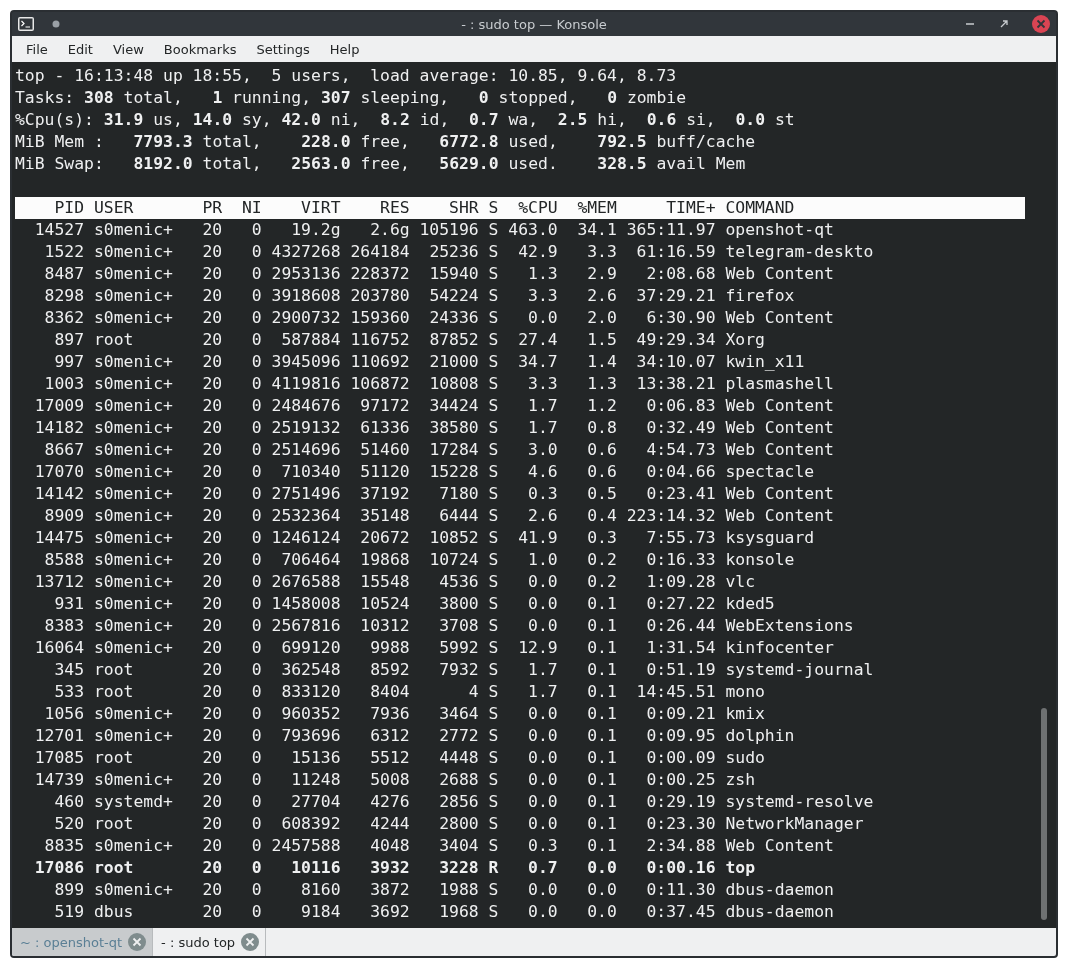 The image size is (1068, 968). What do you see at coordinates (344, 49) in the screenshot?
I see `menu-item: Help` at bounding box center [344, 49].